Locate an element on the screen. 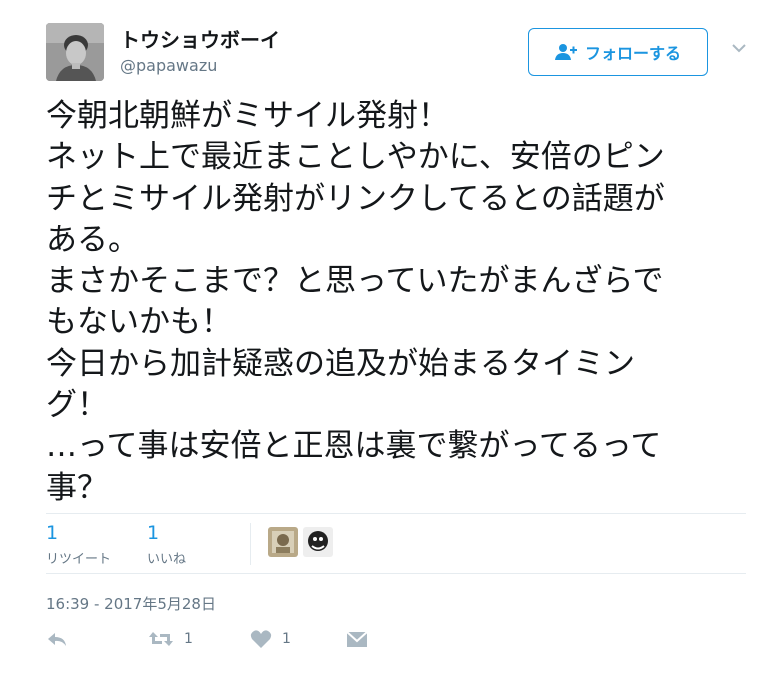  retweet-action-count: 1 is located at coordinates (188, 639).